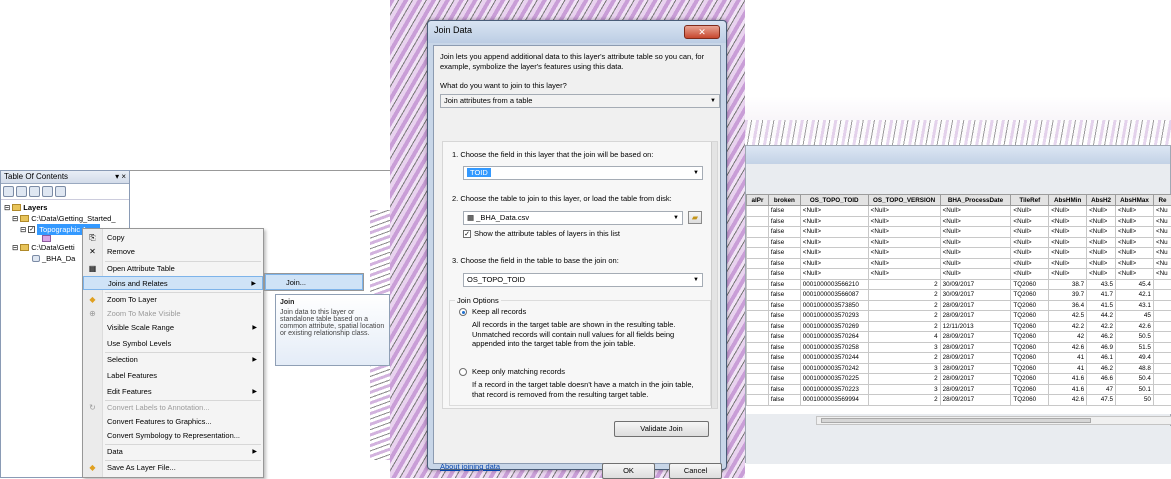 The image size is (1171, 479). I want to click on table-cell: 2, so click(904, 295).